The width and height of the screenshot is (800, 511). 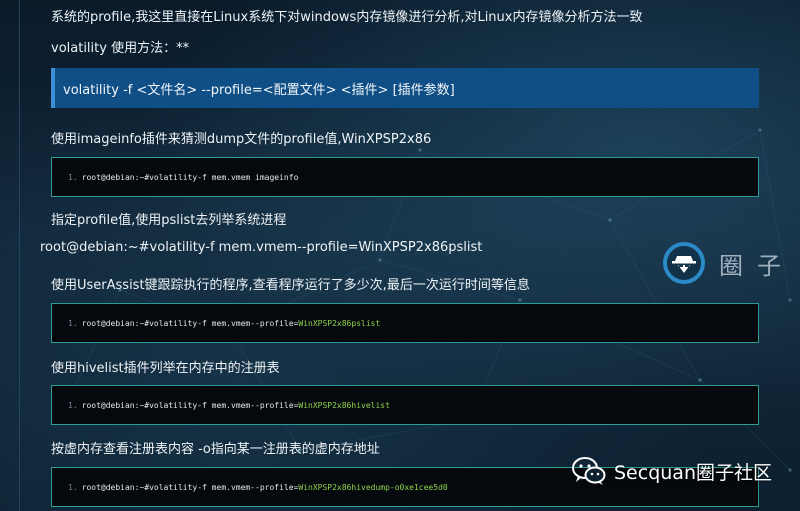 What do you see at coordinates (684, 263) in the screenshot?
I see `hacker-hat-icon` at bounding box center [684, 263].